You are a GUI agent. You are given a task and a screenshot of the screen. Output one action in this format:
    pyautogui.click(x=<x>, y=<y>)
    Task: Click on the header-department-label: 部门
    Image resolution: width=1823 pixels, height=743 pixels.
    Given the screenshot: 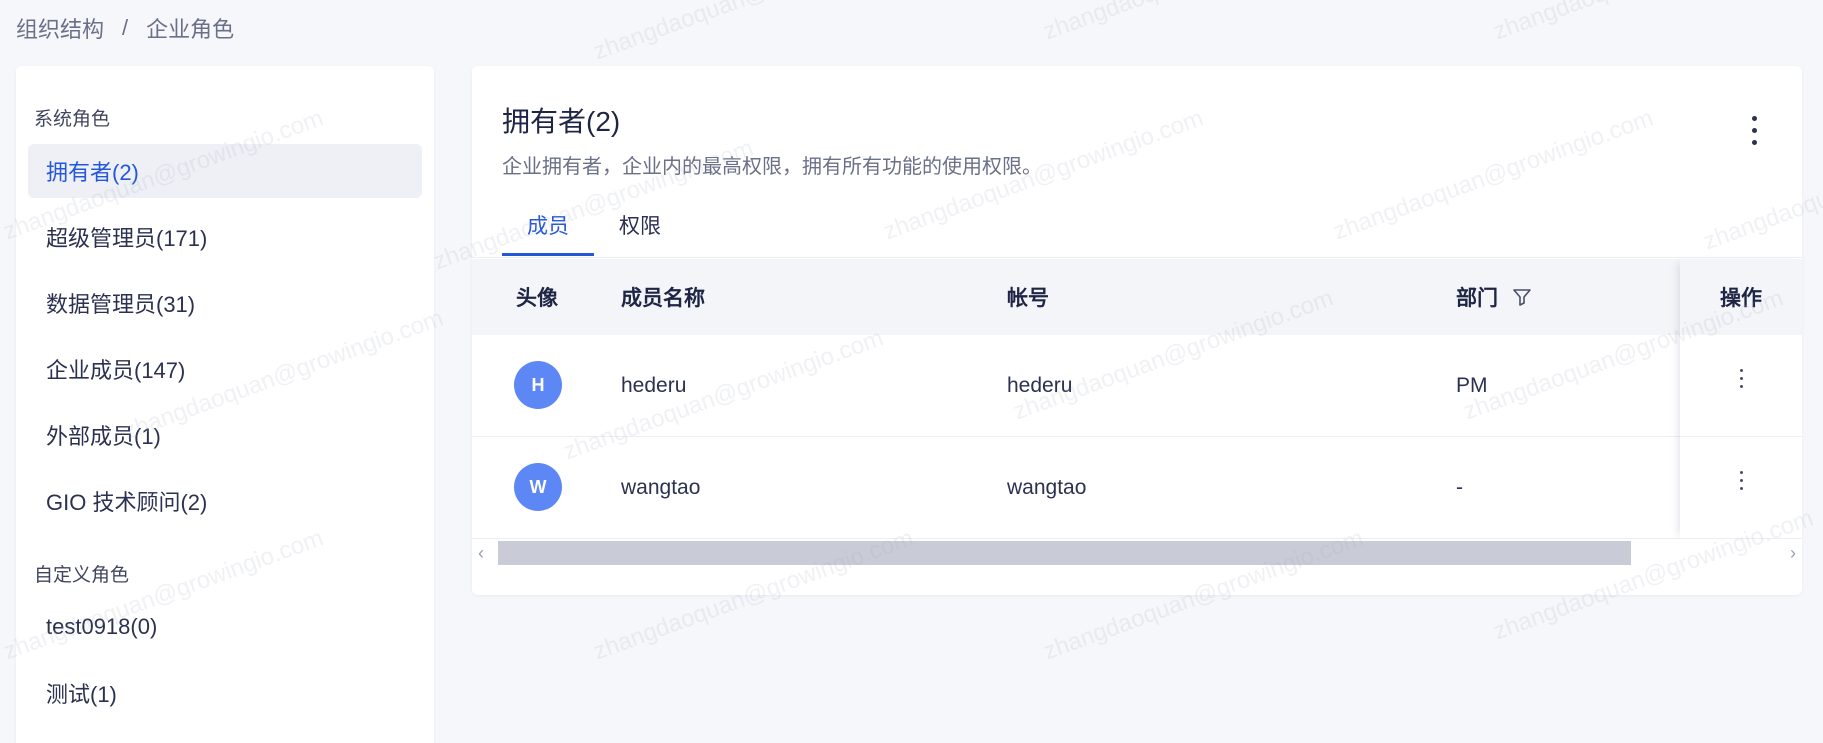 What is the action you would take?
    pyautogui.click(x=1477, y=298)
    